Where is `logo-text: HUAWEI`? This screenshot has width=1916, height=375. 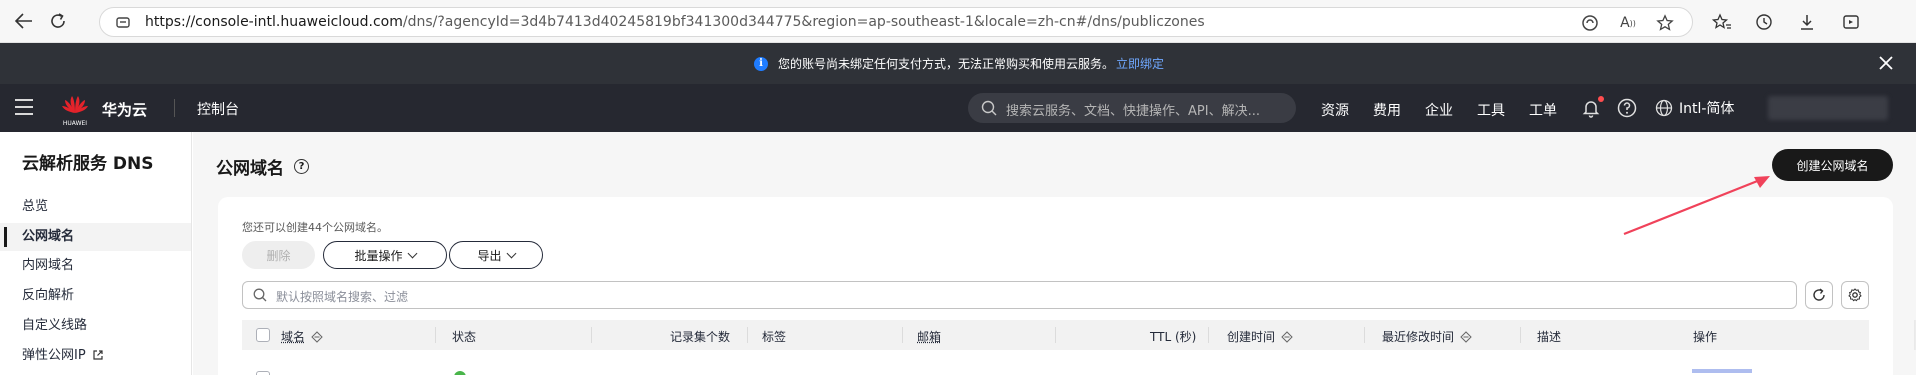
logo-text: HUAWEI is located at coordinates (75, 123).